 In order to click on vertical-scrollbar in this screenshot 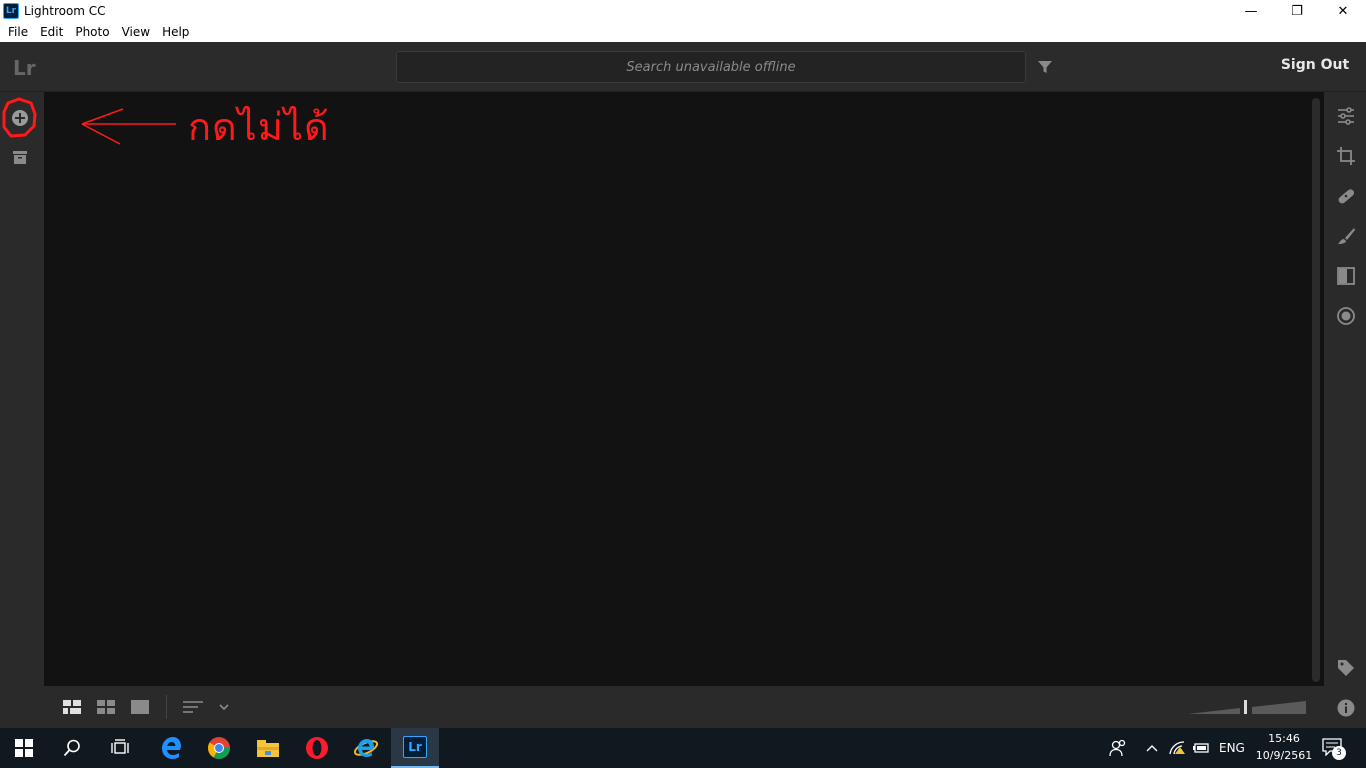, I will do `click(1316, 390)`.